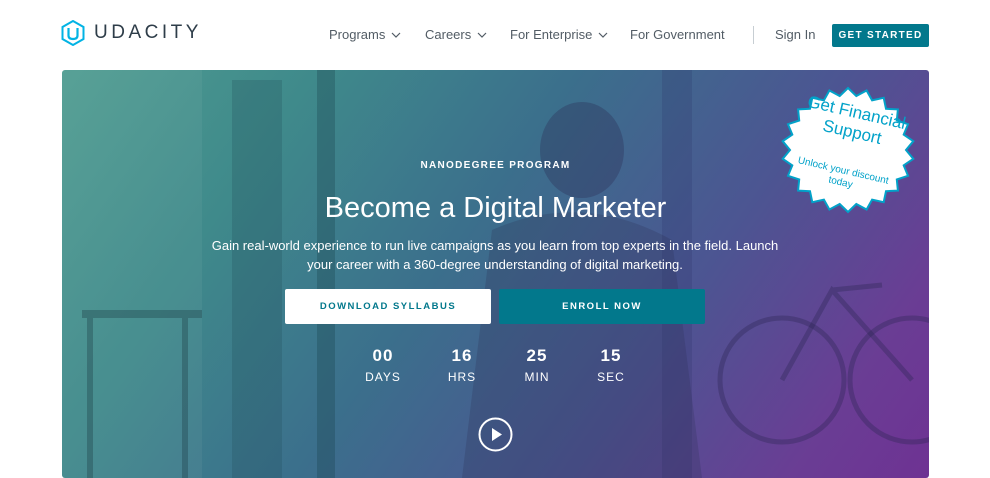  I want to click on get-started-button: GET STARTED, so click(880, 35).